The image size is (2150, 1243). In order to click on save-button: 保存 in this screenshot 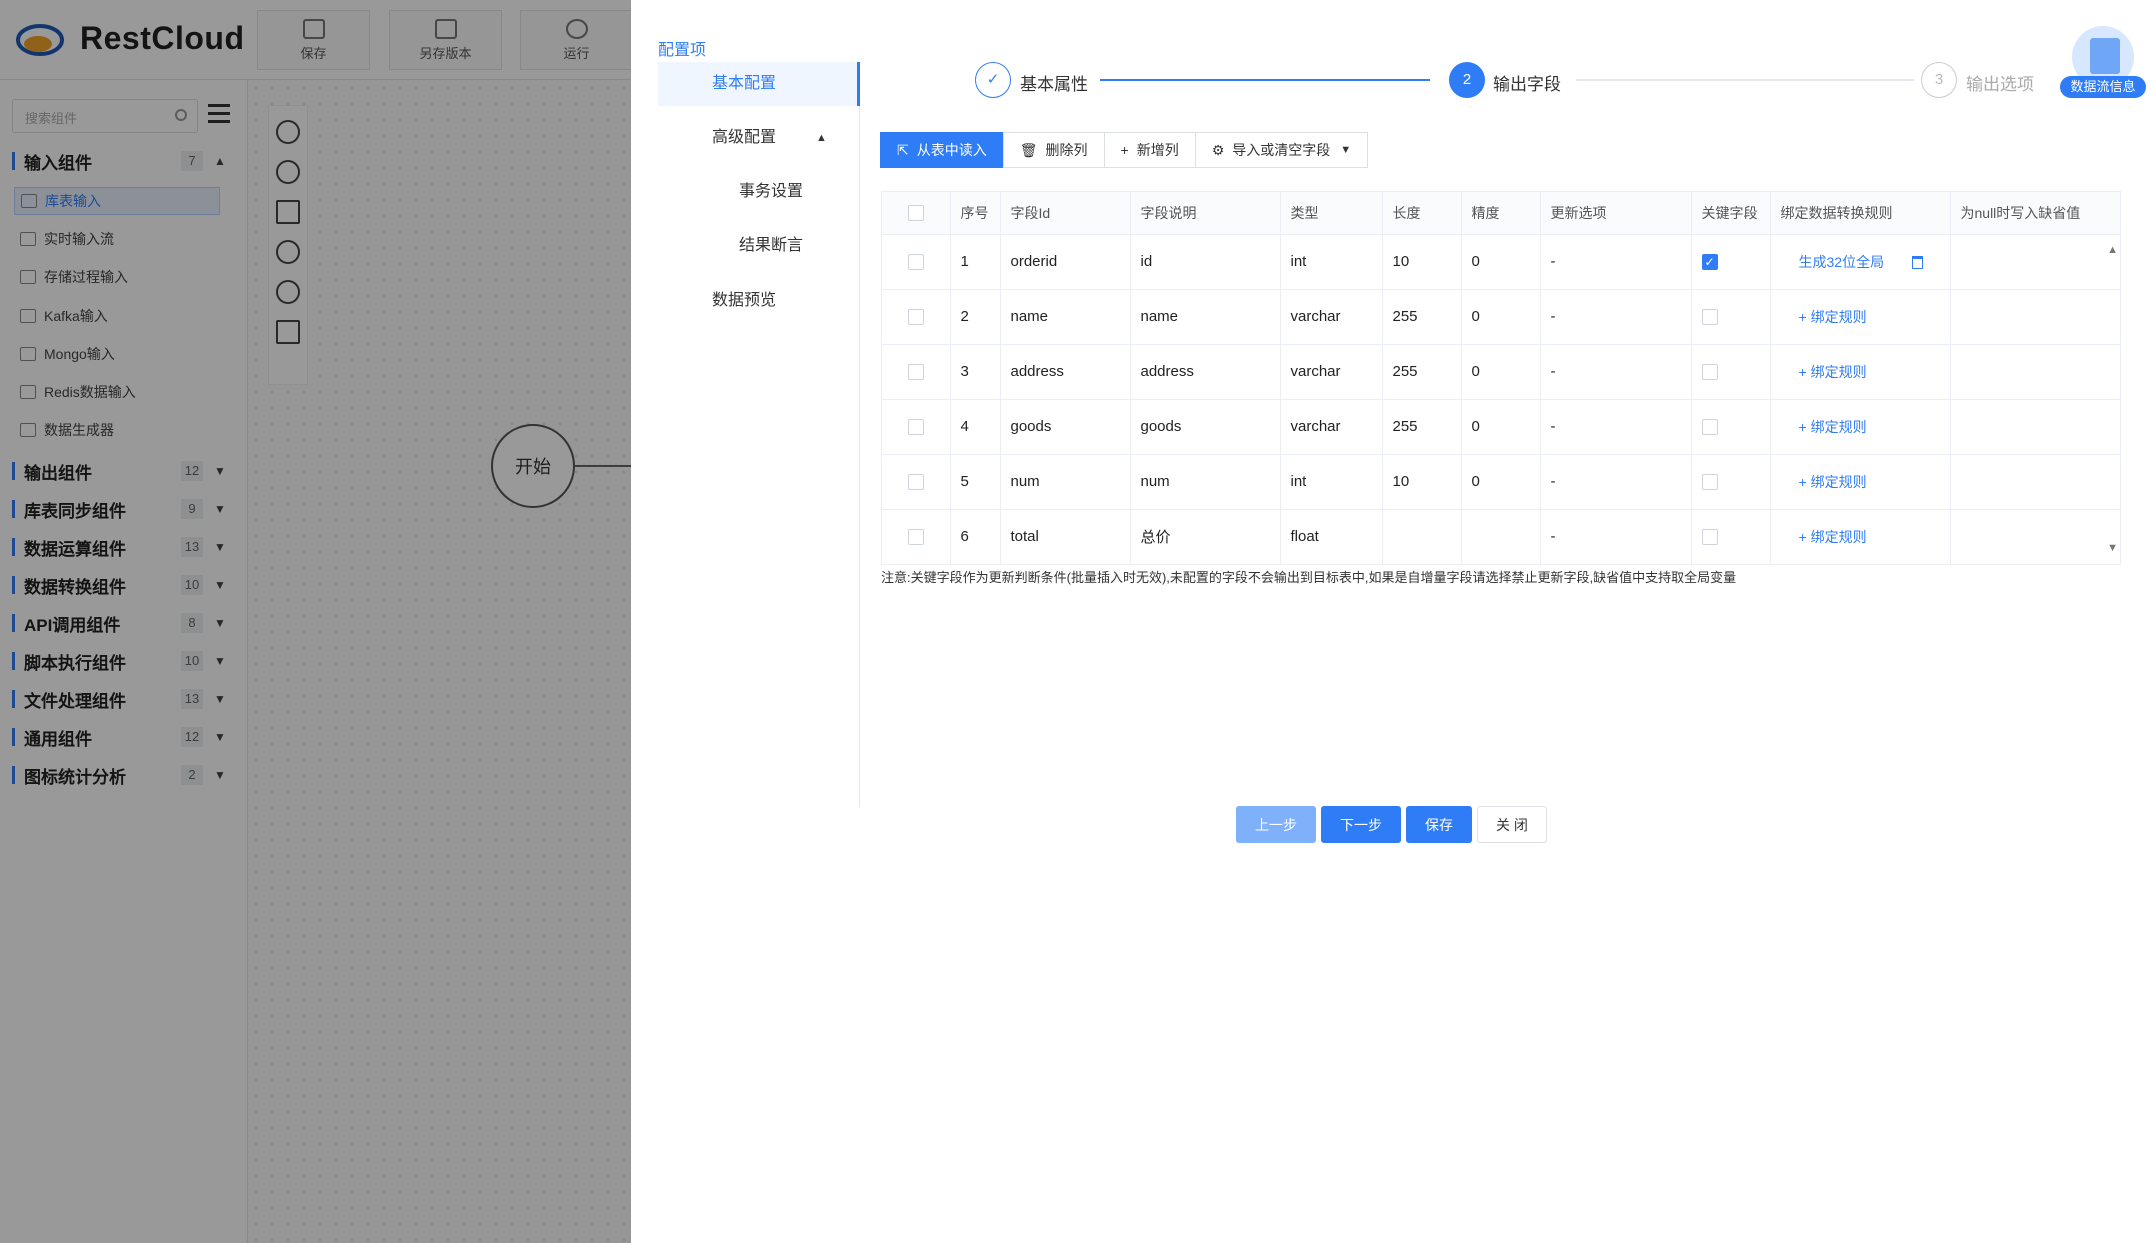, I will do `click(1439, 824)`.